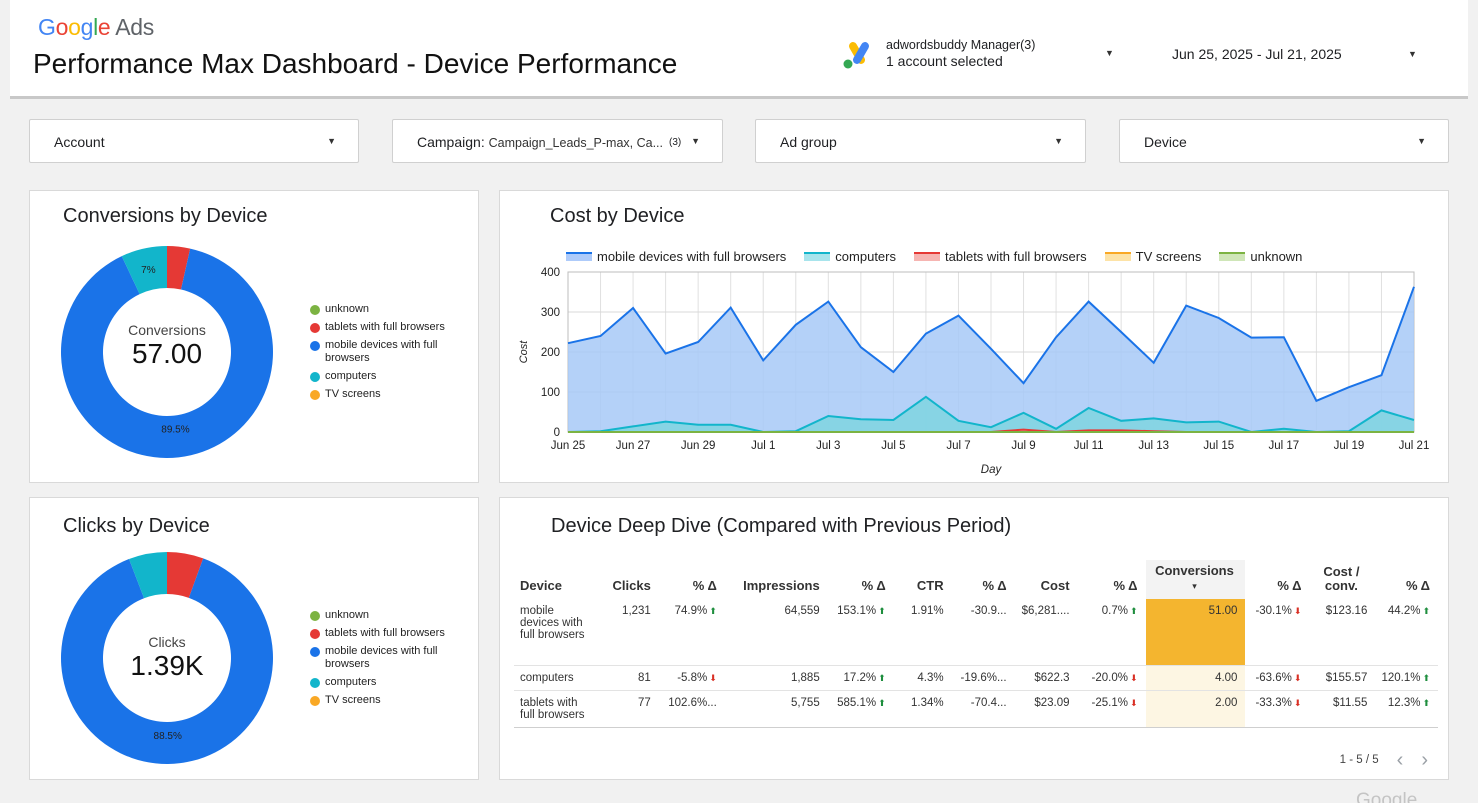  Describe the element at coordinates (860, 632) in the screenshot. I see `cell-impressions-delta: 153.1% ⬆` at that location.